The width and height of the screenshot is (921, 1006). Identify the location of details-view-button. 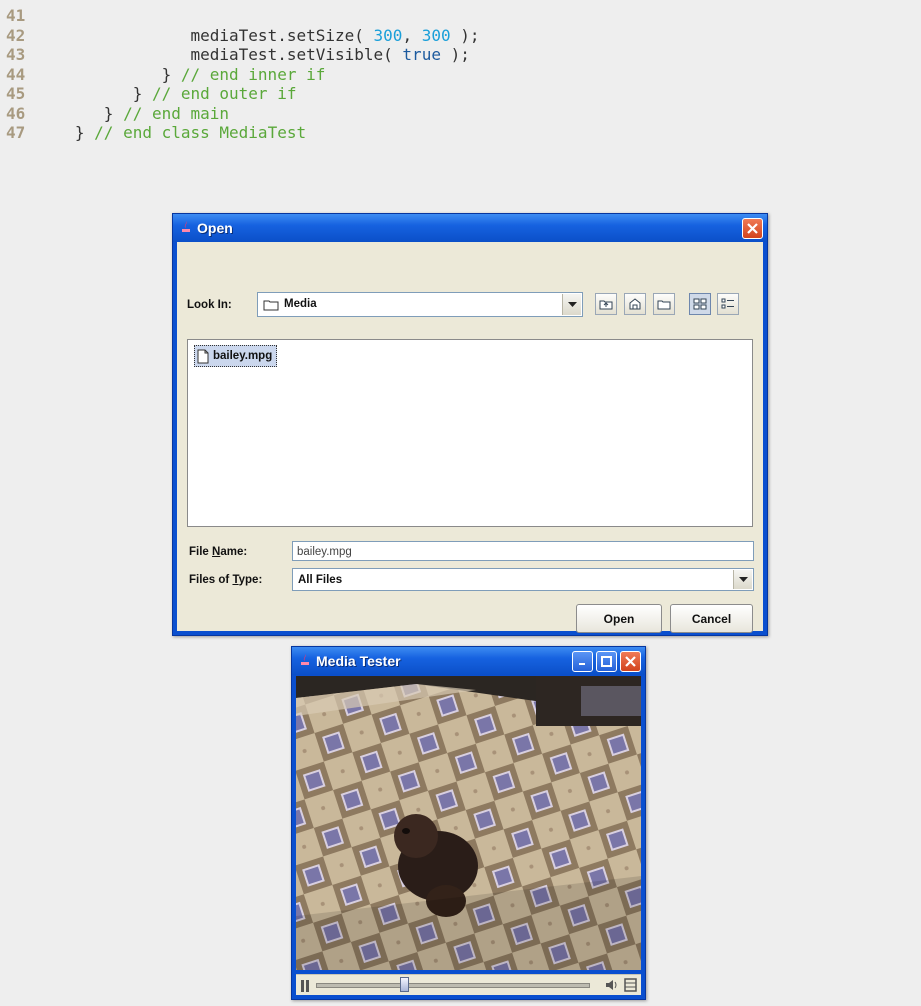
(728, 304).